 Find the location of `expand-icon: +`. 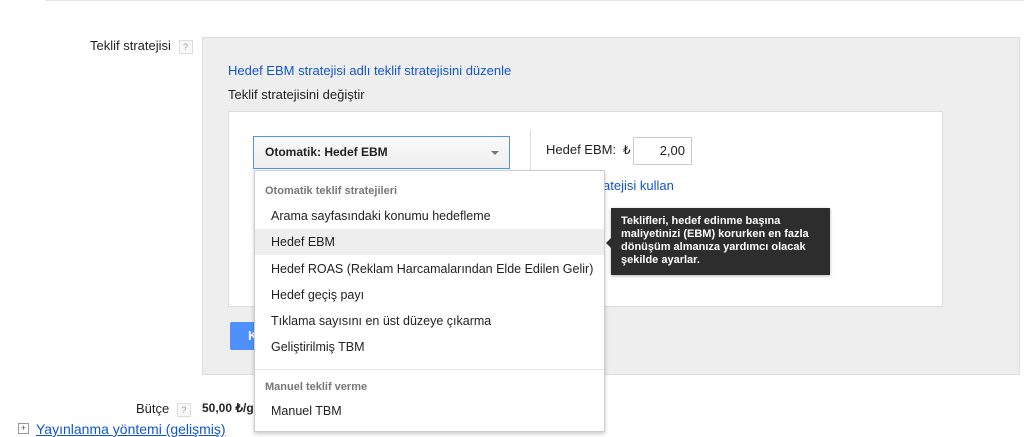

expand-icon: + is located at coordinates (23, 428).